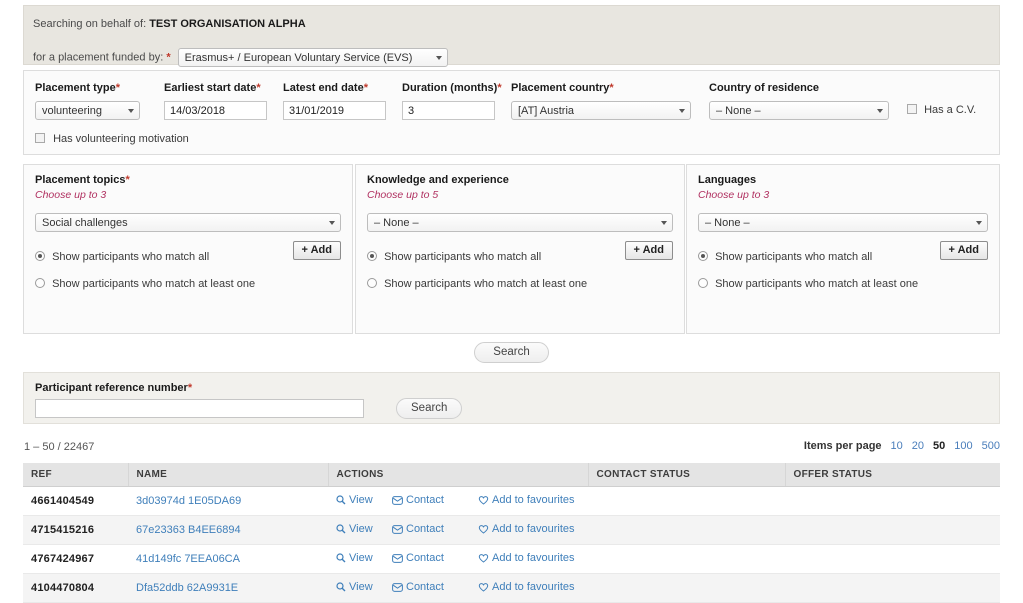  I want to click on column-header-name: NAME, so click(228, 475).